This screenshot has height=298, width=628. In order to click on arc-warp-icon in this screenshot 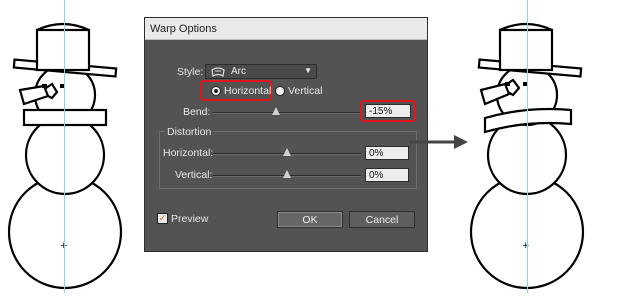, I will do `click(218, 72)`.